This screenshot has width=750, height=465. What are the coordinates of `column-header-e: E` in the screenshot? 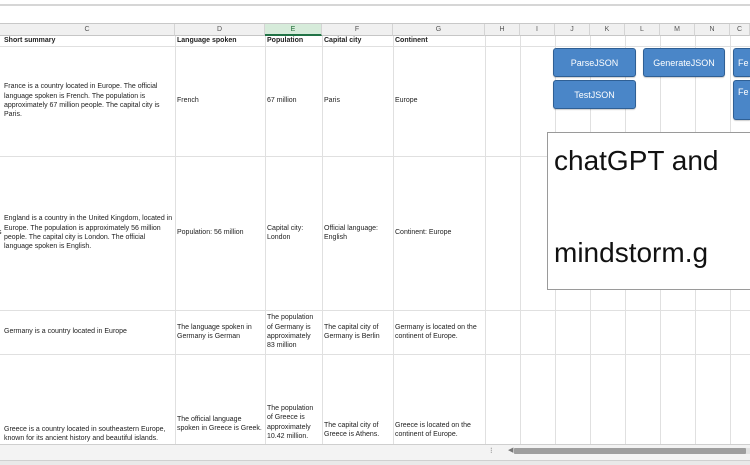 It's located at (293, 30).